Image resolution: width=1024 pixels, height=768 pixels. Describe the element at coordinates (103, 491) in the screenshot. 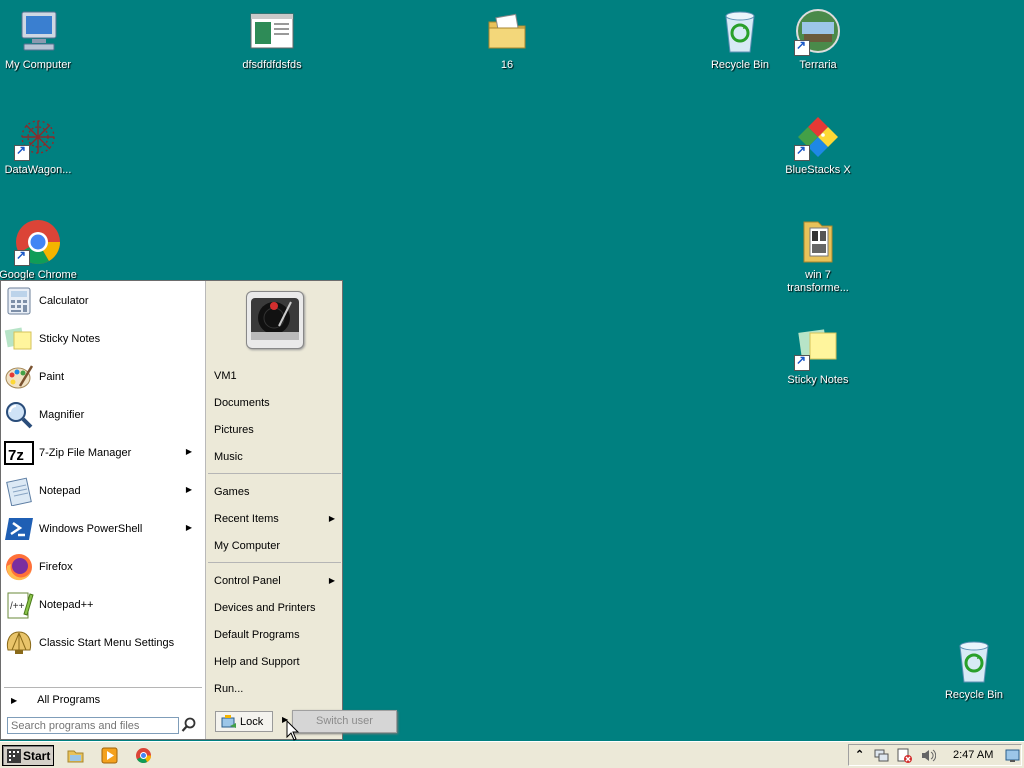

I see `program-notepad: Notepad ▶` at that location.